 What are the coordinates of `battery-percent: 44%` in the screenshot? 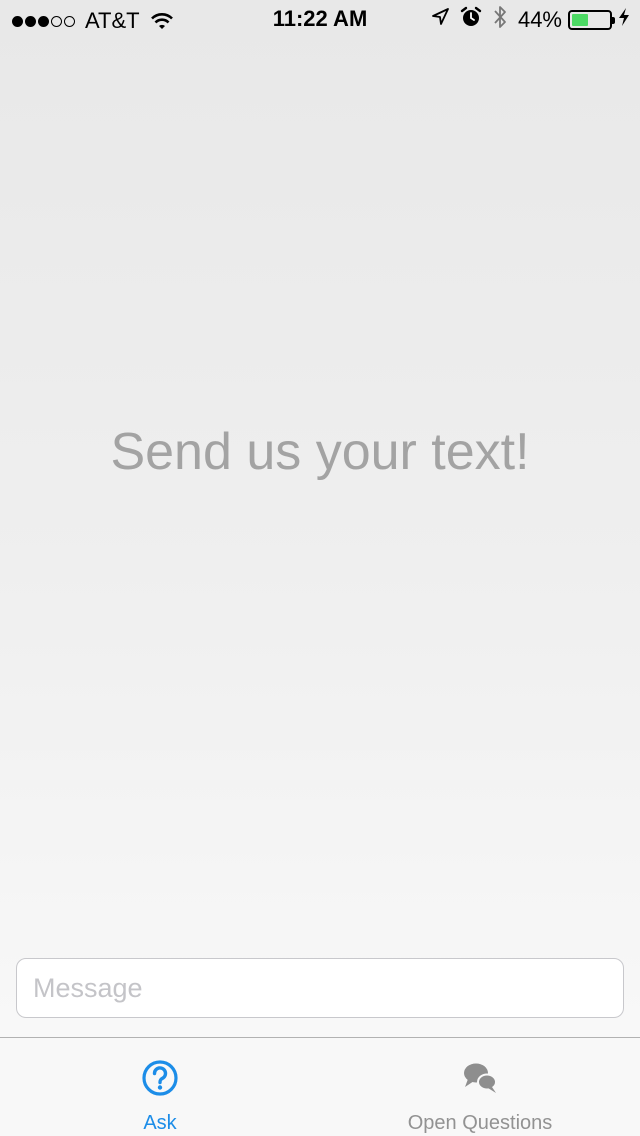 It's located at (539, 19).